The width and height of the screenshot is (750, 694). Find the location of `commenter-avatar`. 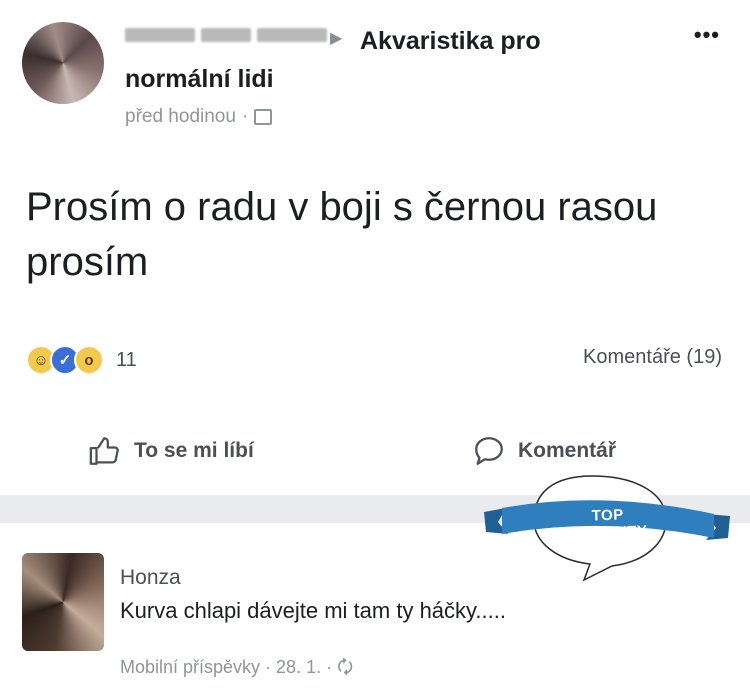

commenter-avatar is located at coordinates (63, 602).